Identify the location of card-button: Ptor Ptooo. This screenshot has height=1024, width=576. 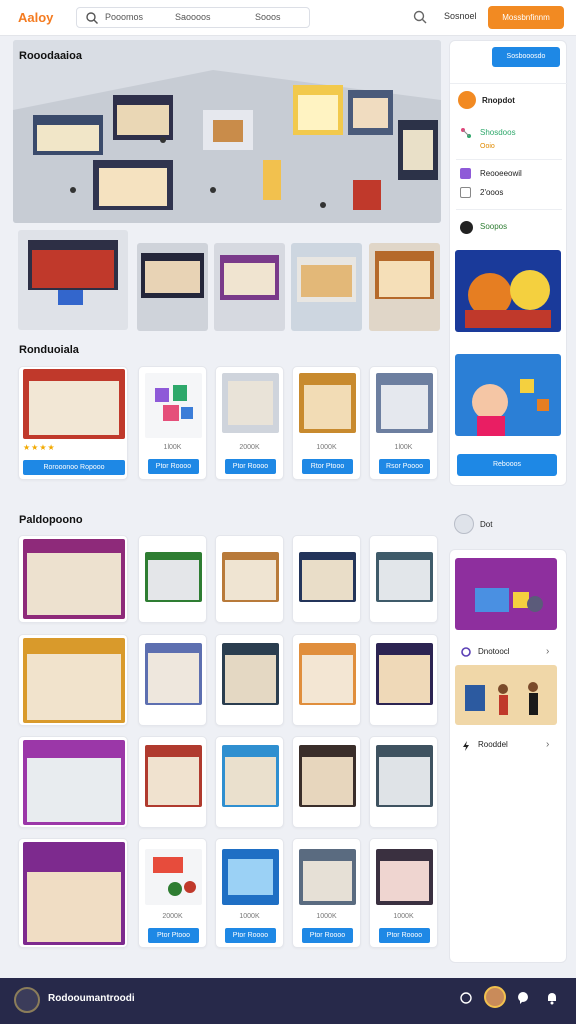
(173, 935).